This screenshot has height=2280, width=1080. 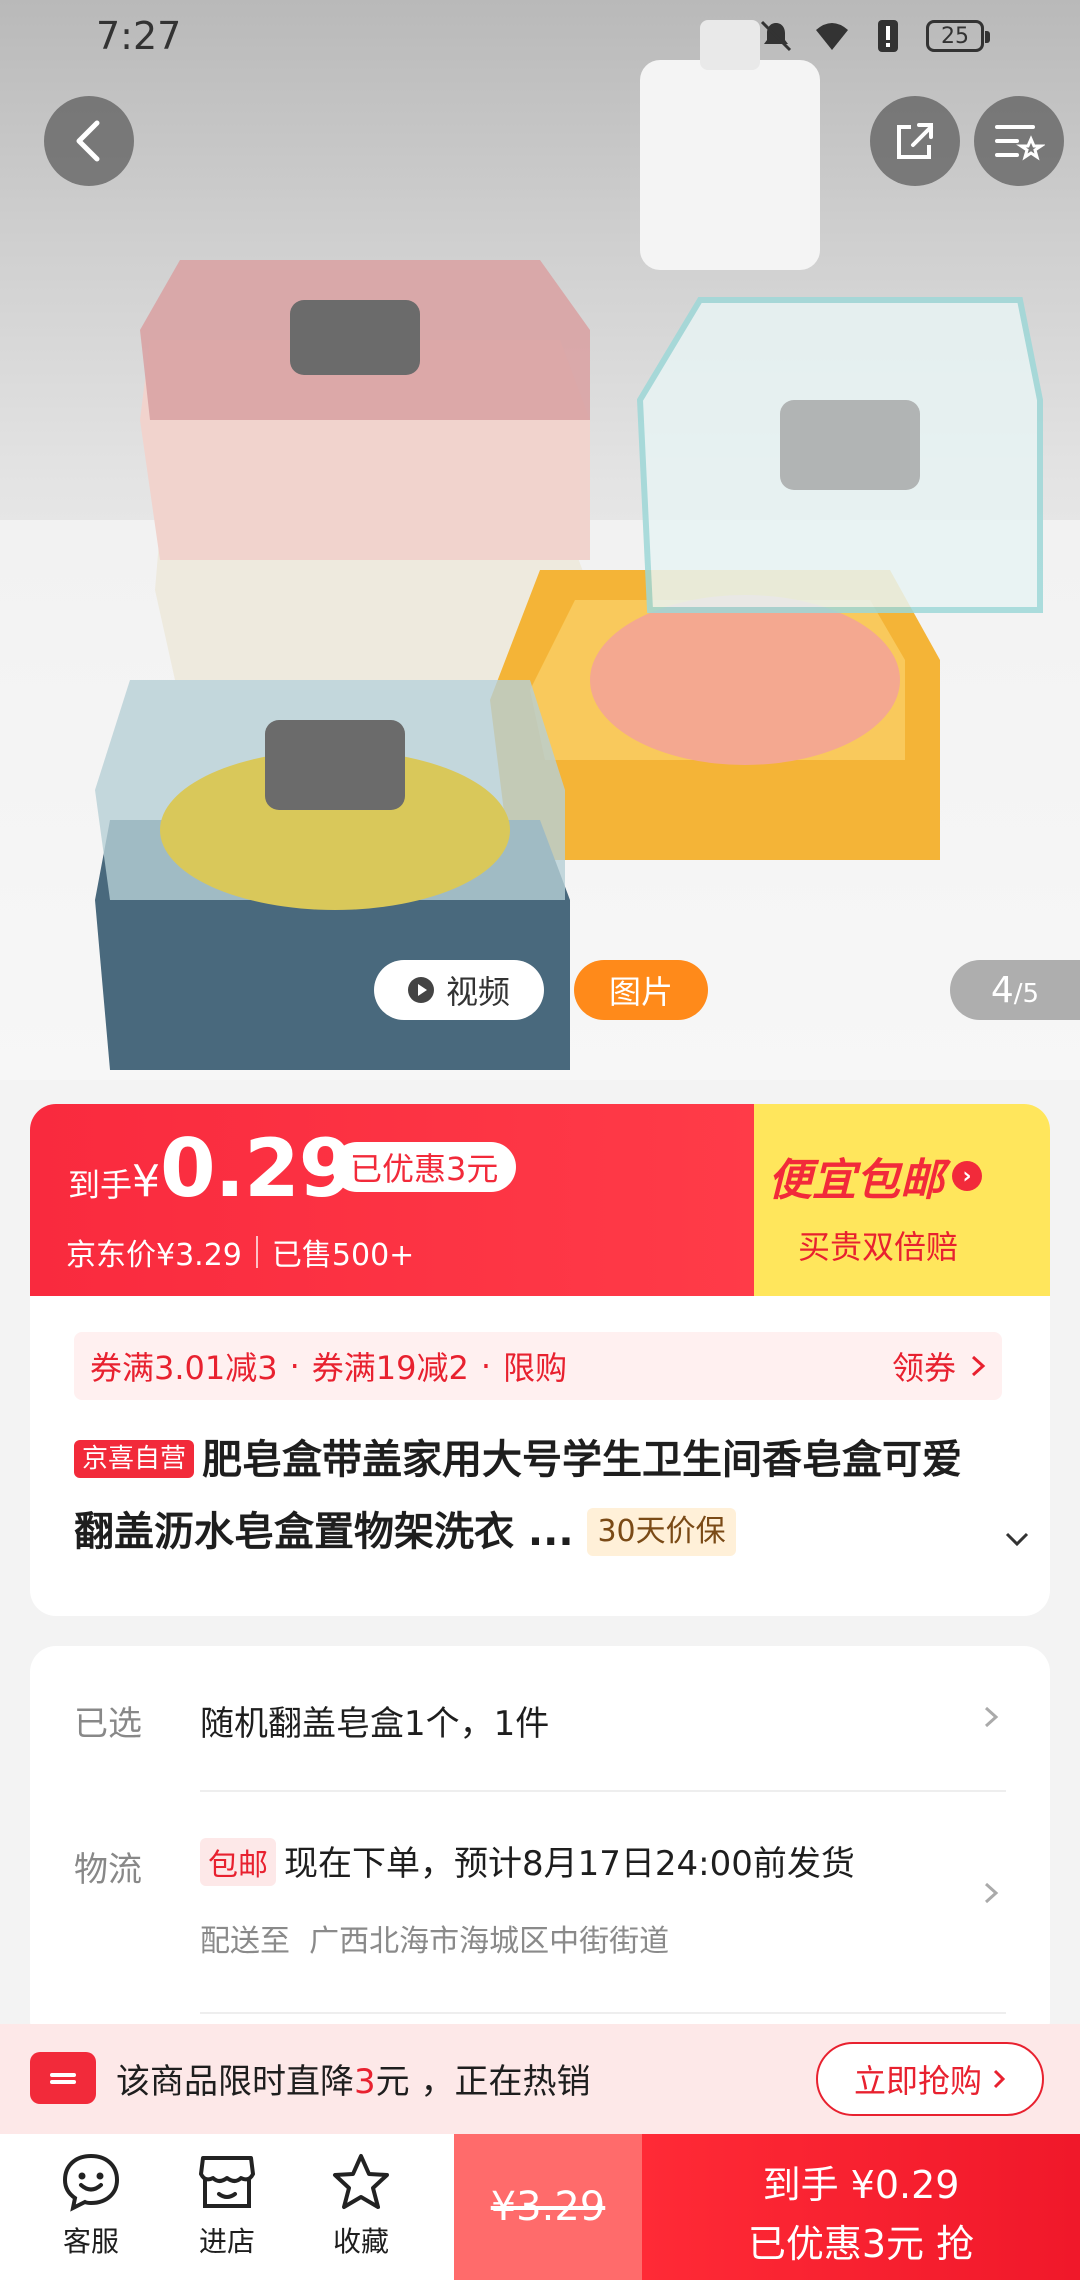 I want to click on more-menu-button, so click(x=1019, y=141).